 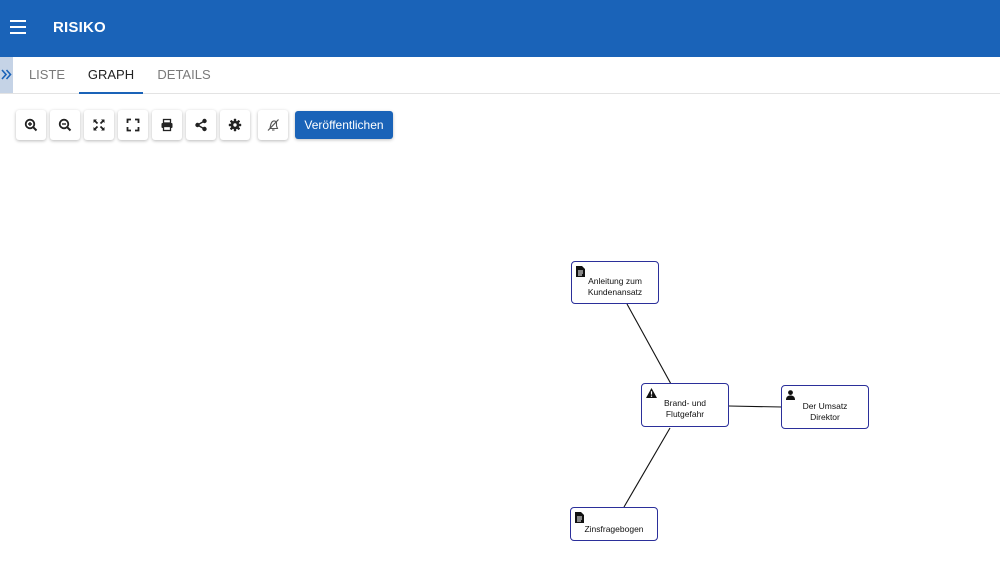 I want to click on notifications-off-icon, so click(x=273, y=125).